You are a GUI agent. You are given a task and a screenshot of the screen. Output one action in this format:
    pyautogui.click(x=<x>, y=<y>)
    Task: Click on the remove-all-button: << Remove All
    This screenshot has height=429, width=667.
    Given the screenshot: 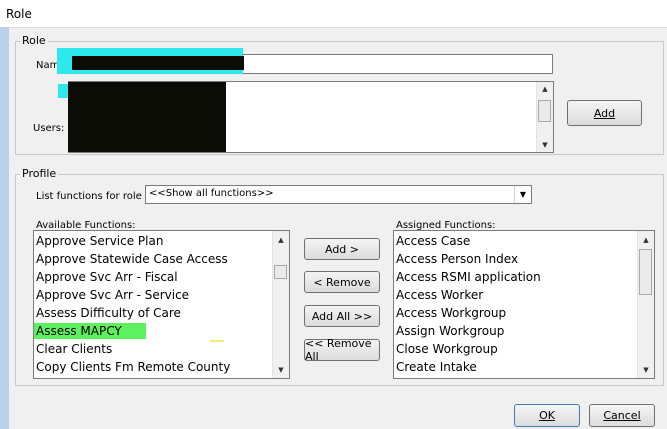 What is the action you would take?
    pyautogui.click(x=342, y=350)
    